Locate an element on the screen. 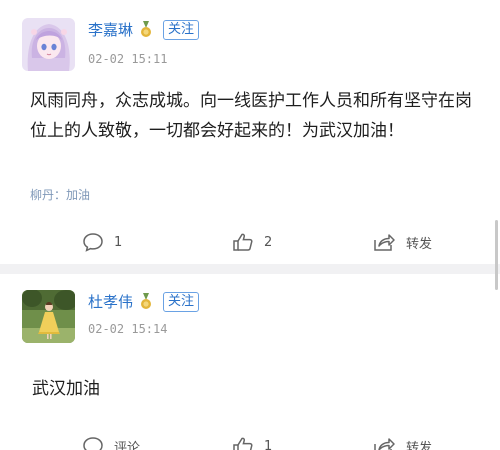  timestamp: 02-02 15:11 is located at coordinates (128, 59).